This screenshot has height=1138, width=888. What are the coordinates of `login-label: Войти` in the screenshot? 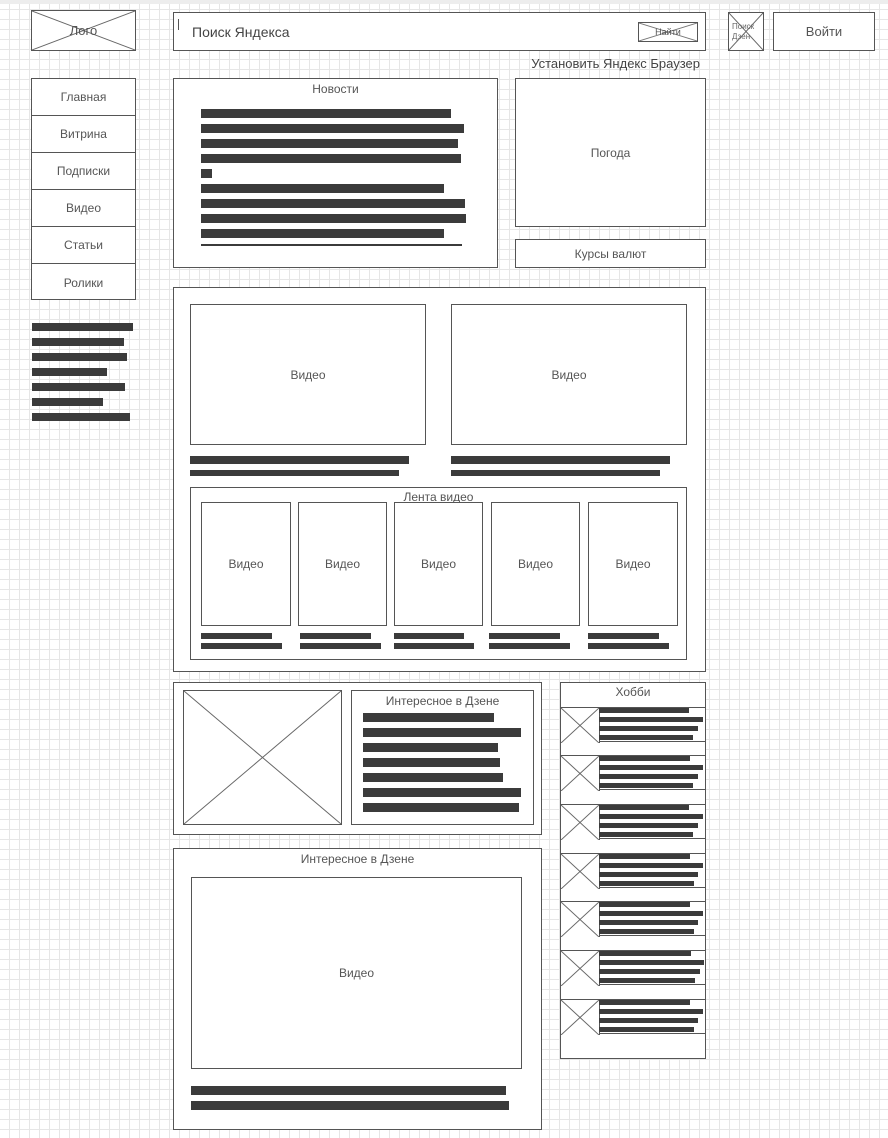 It's located at (824, 31).